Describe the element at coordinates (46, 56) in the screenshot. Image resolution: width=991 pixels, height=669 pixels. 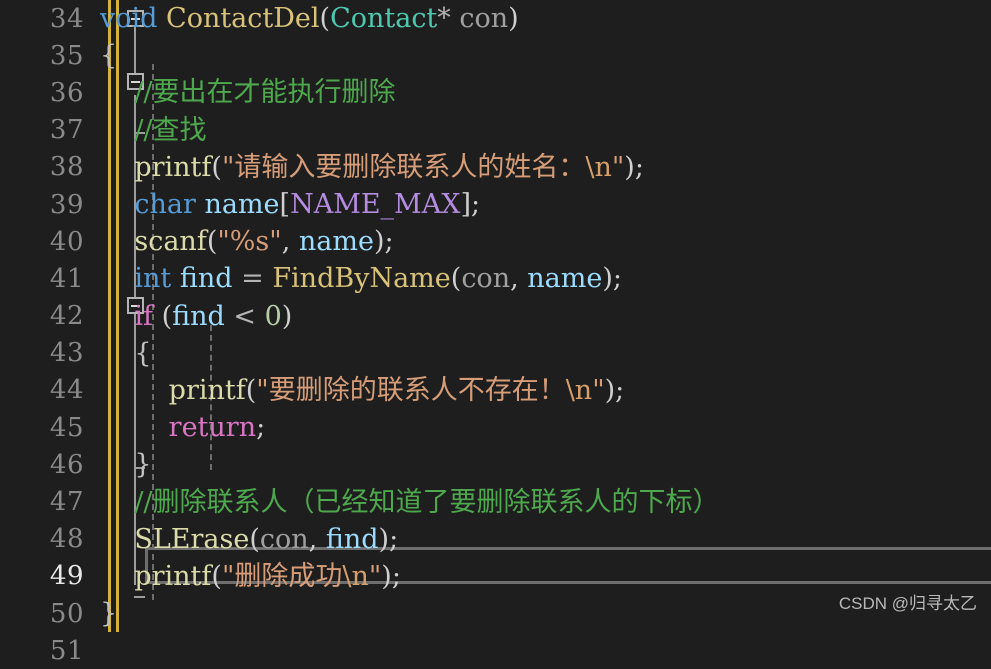
I see `line-number-35: 35` at that location.